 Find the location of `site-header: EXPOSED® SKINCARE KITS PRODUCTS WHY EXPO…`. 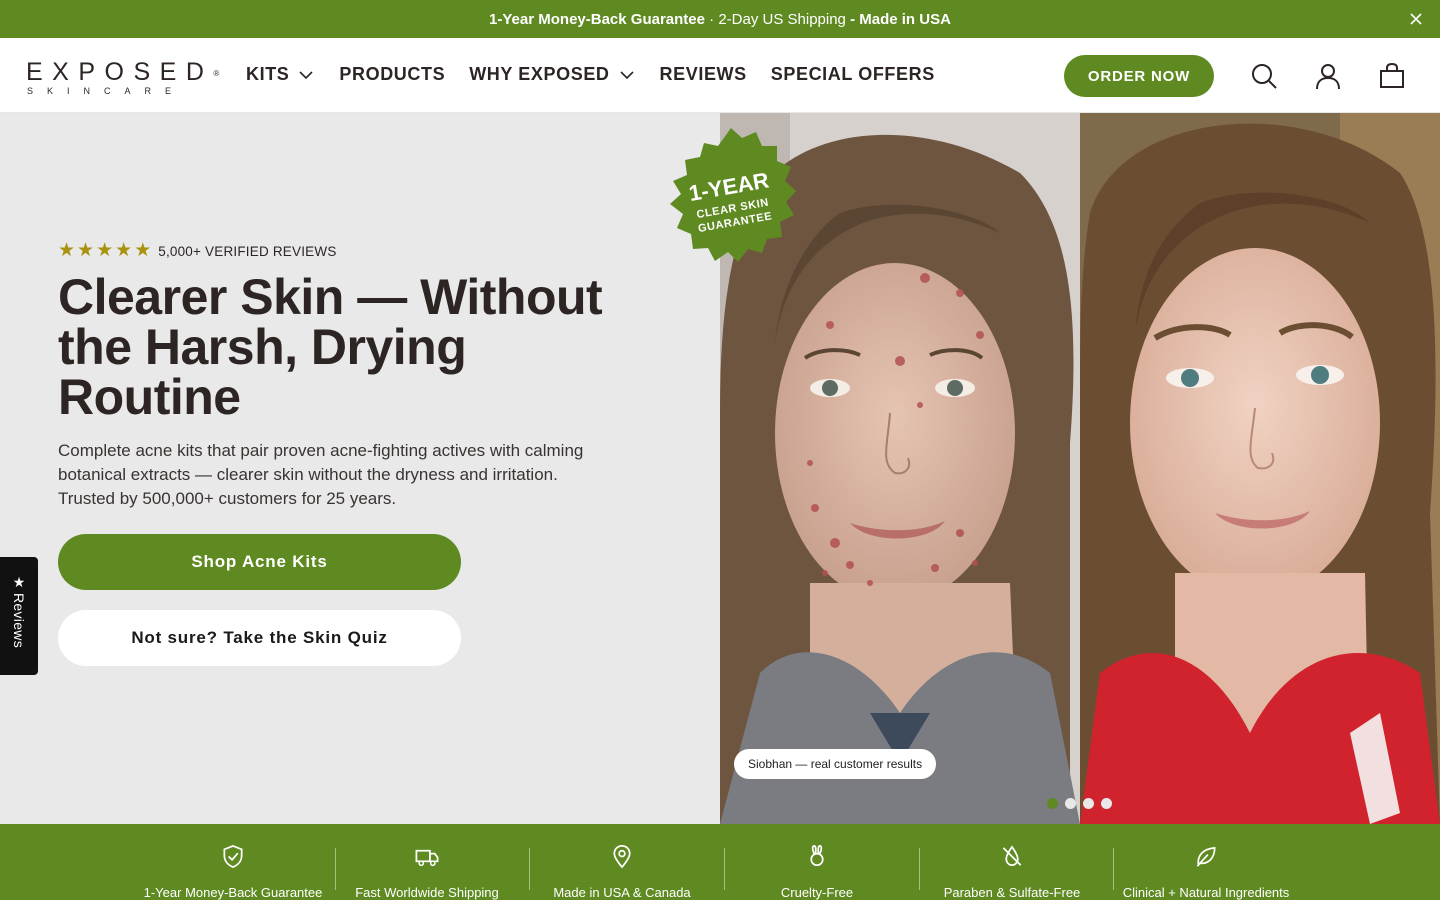

site-header: EXPOSED® SKINCARE KITS PRODUCTS WHY EXPO… is located at coordinates (720, 75).